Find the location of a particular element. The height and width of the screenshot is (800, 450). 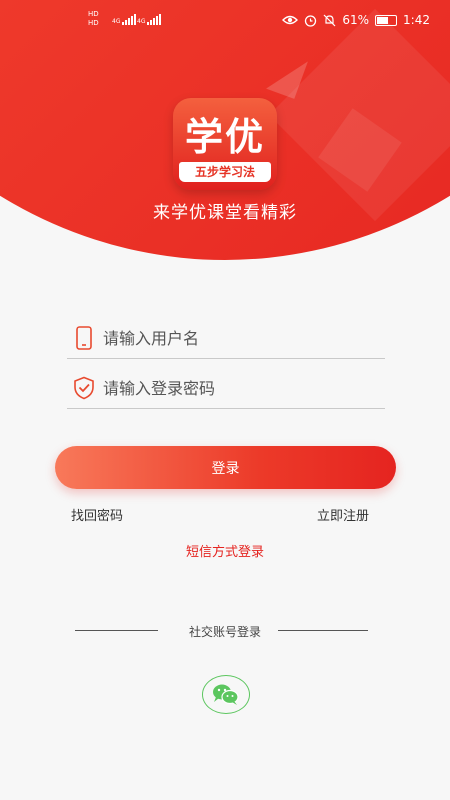

shield-check-icon is located at coordinates (84, 388).